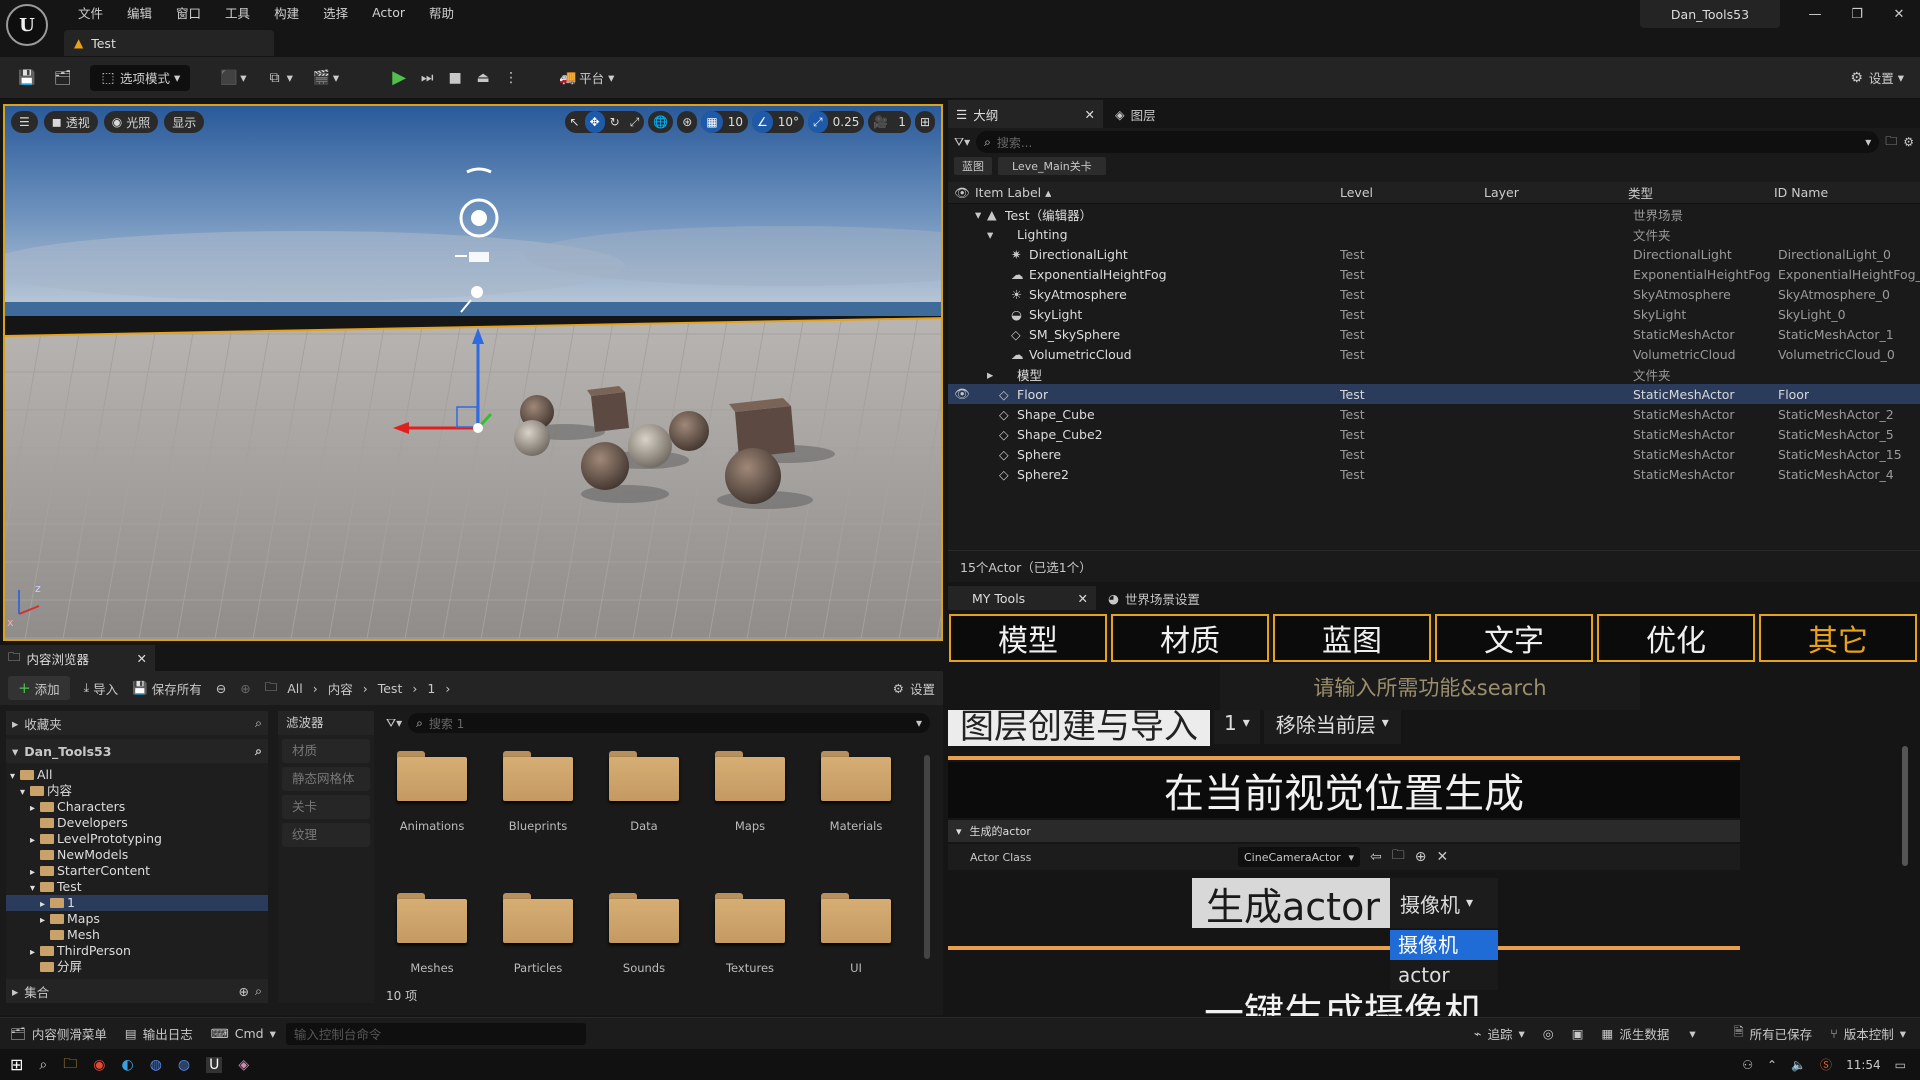  Describe the element at coordinates (538, 792) in the screenshot. I see `asset-folder: Blueprints` at that location.